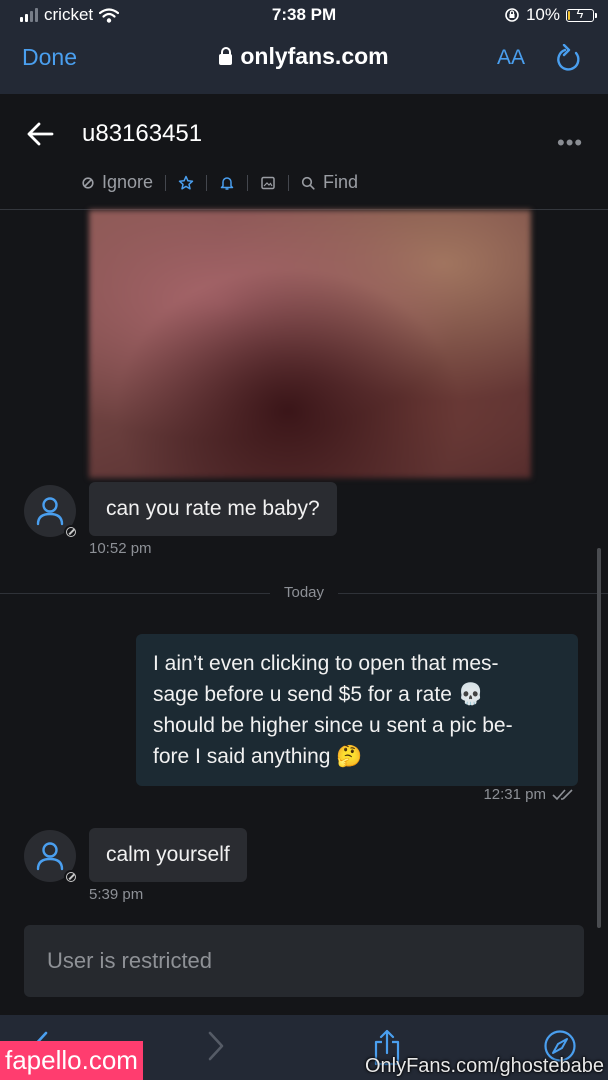 The height and width of the screenshot is (1080, 608). What do you see at coordinates (581, 14) in the screenshot?
I see `battery-icon: ϟ` at bounding box center [581, 14].